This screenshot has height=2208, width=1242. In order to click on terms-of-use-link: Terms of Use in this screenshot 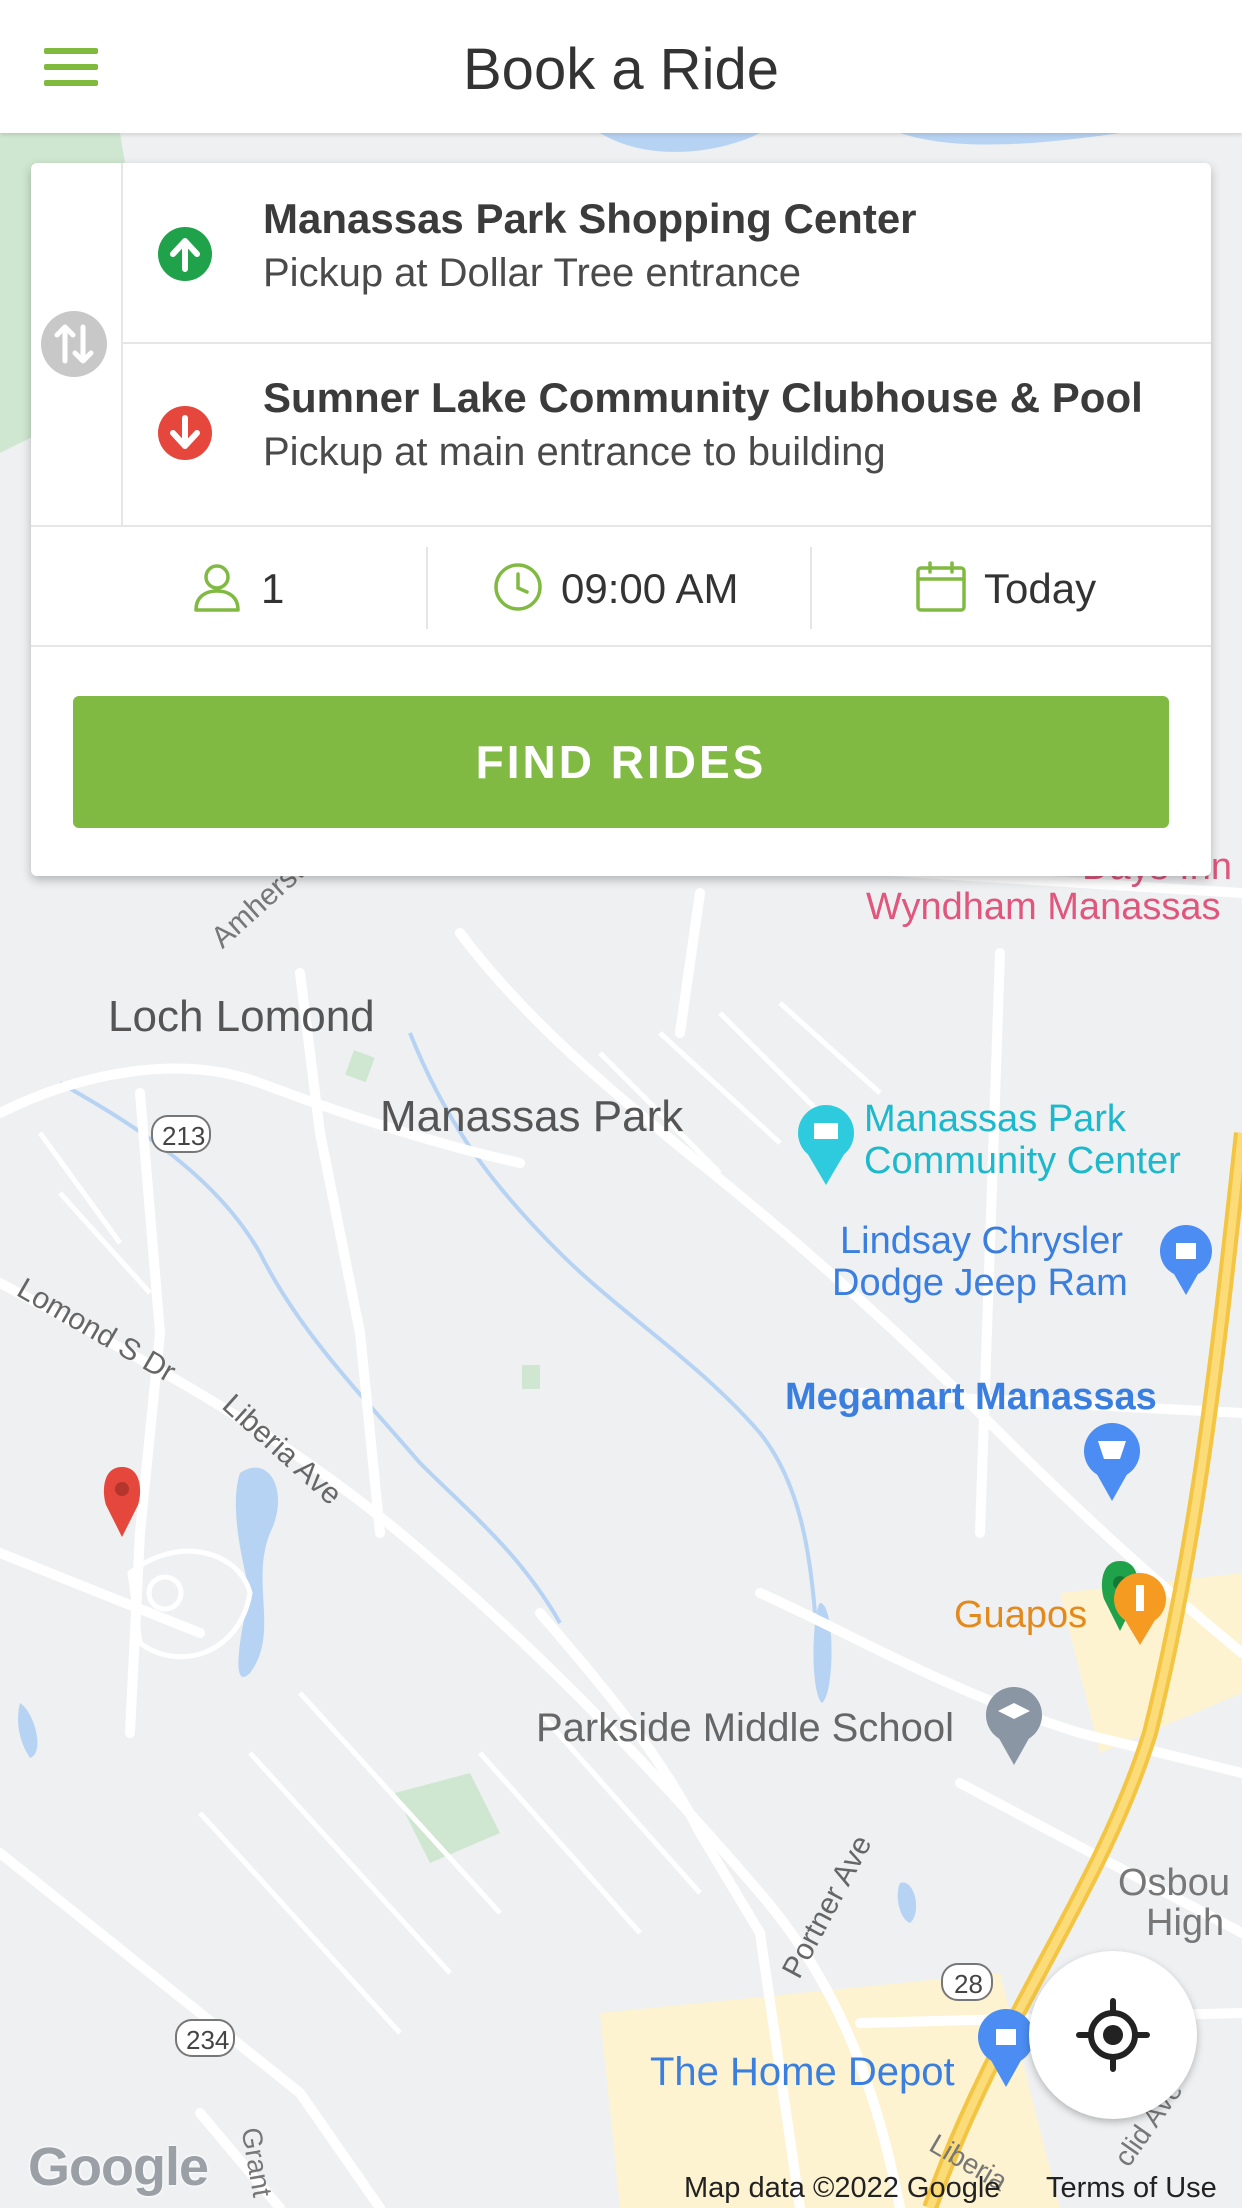, I will do `click(1131, 2188)`.